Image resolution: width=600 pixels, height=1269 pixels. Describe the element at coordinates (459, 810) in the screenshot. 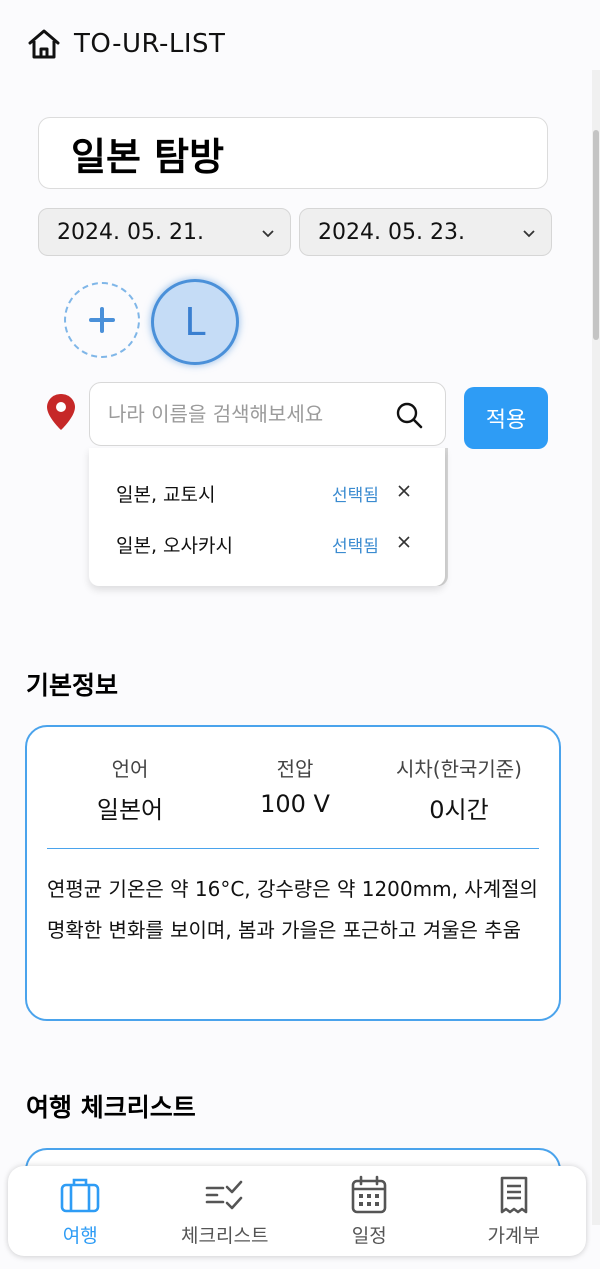

I see `timezone-value: 0시간` at that location.